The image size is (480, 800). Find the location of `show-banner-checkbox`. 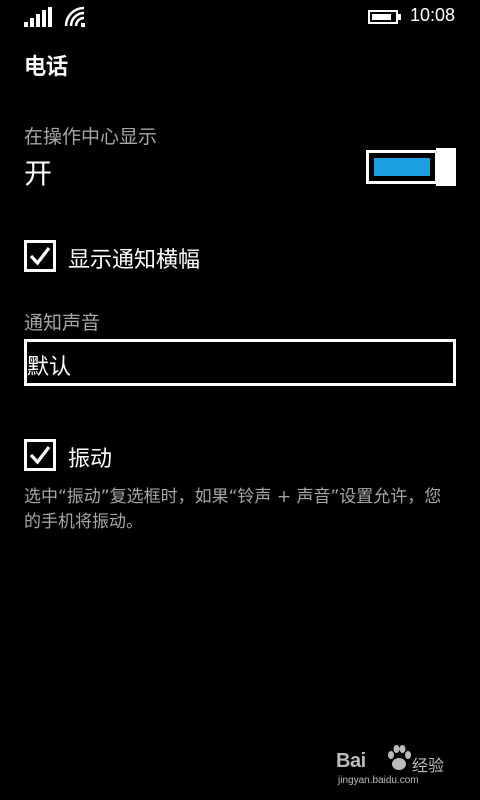

show-banner-checkbox is located at coordinates (40, 256).